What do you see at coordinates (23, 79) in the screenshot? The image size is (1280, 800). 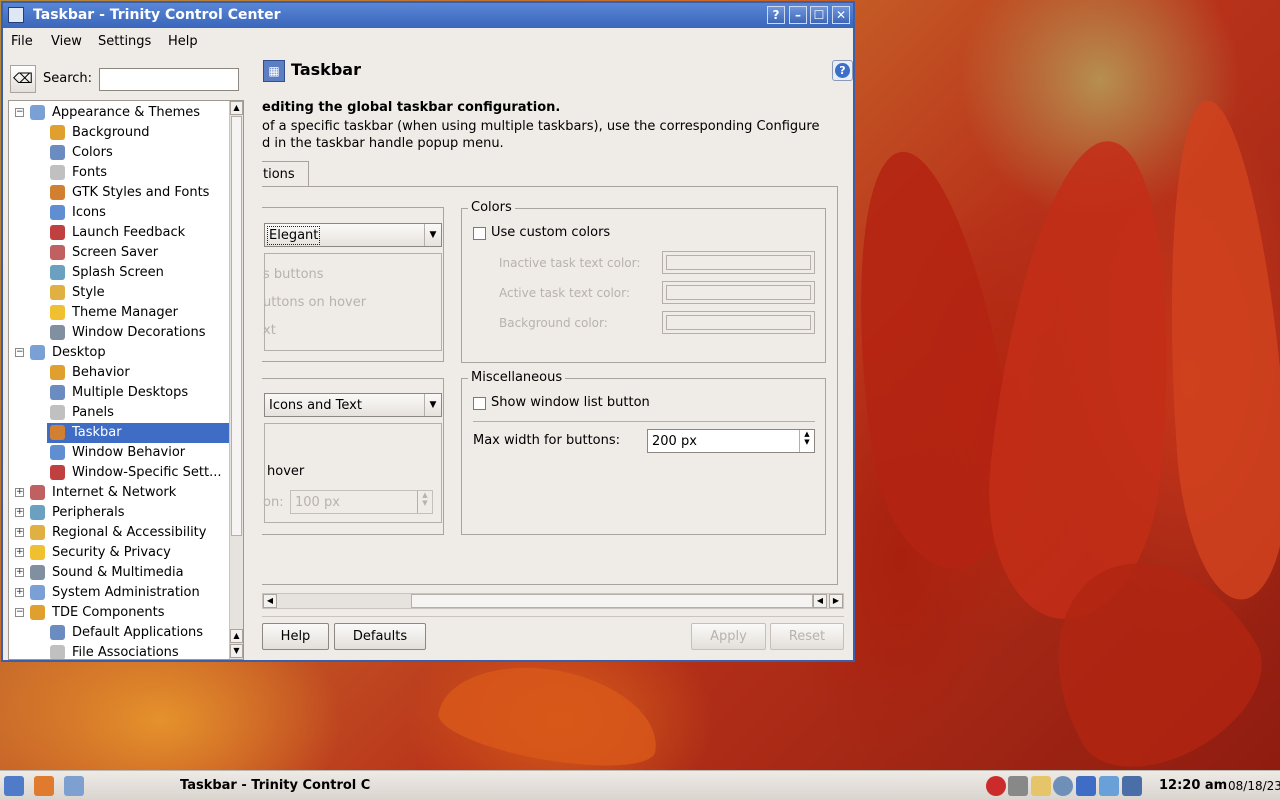 I see `clear-search-icon: ⌫` at bounding box center [23, 79].